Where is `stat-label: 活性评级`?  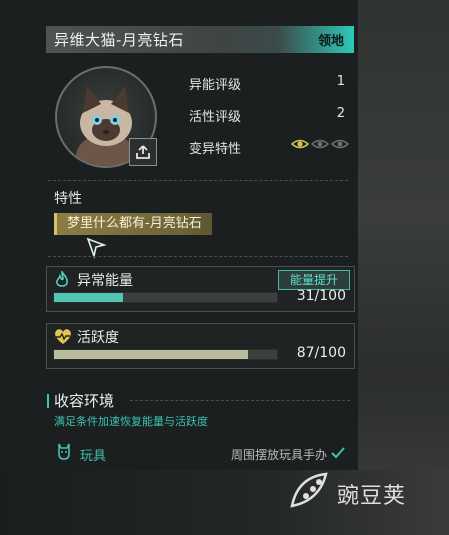 stat-label: 活性评级 is located at coordinates (215, 117).